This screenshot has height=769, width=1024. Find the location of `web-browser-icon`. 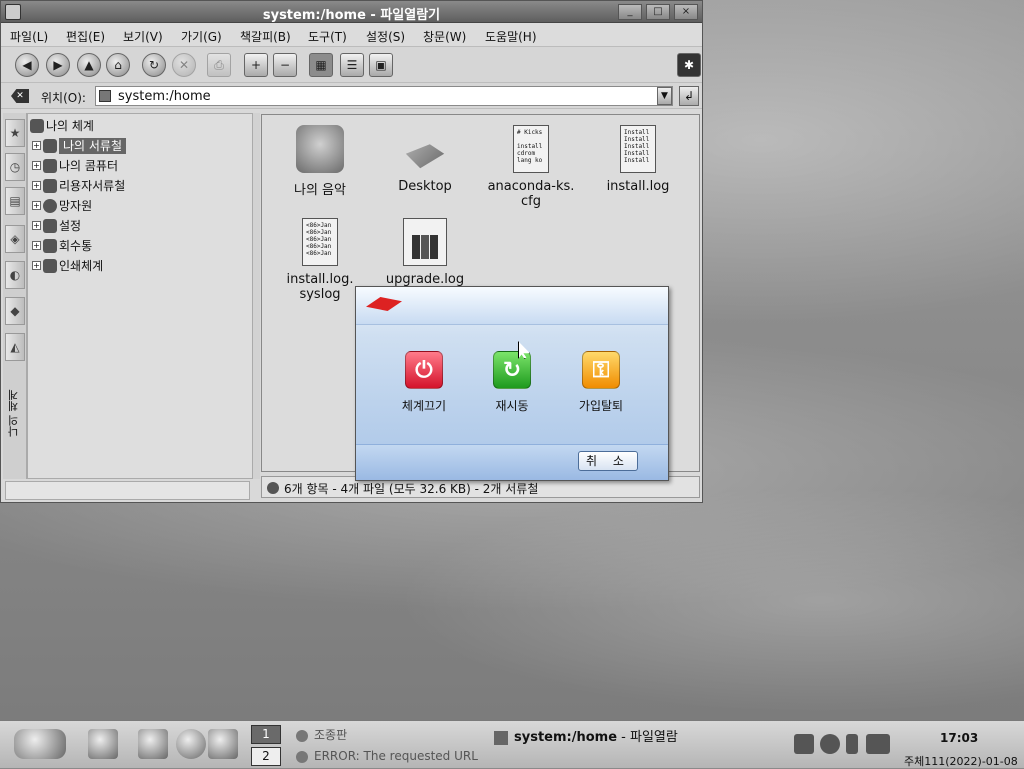

web-browser-icon is located at coordinates (191, 744).